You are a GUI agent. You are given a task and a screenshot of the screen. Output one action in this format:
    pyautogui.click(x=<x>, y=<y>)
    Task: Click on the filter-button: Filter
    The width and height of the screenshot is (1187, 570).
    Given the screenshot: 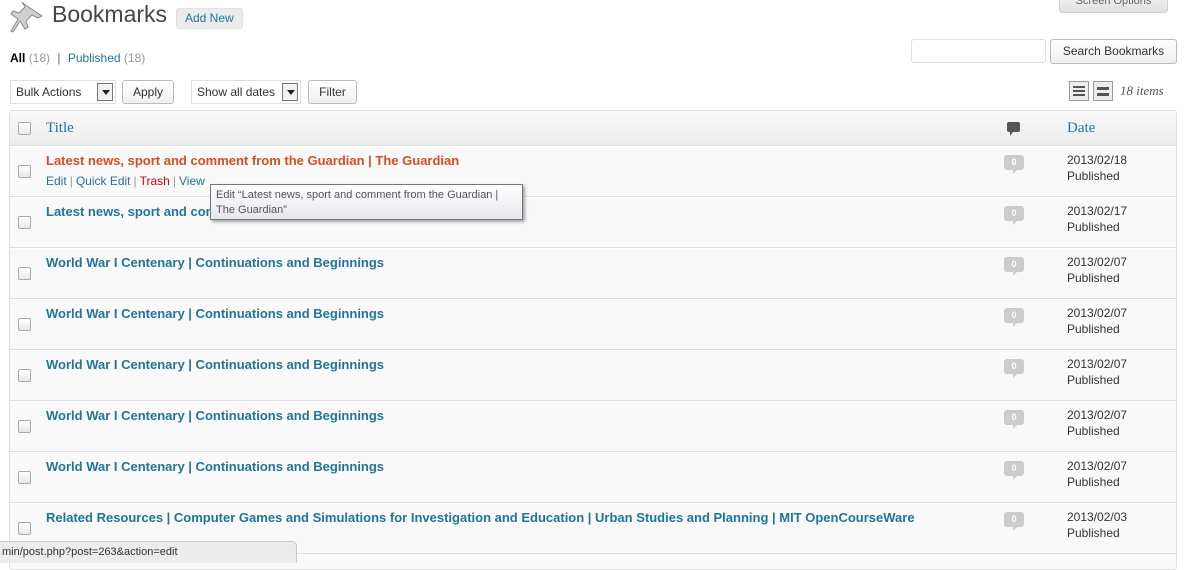 What is the action you would take?
    pyautogui.click(x=332, y=92)
    